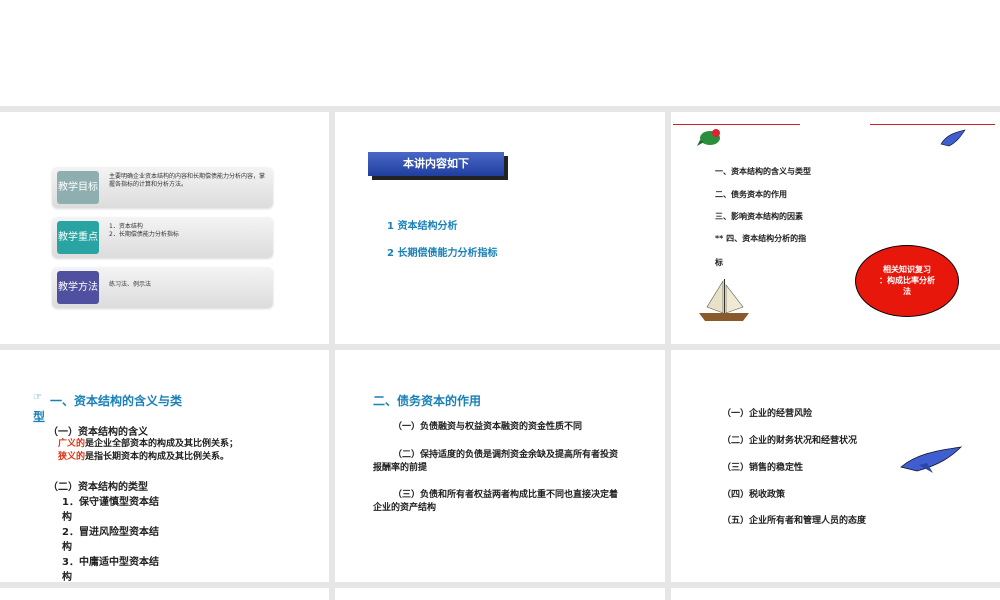  What do you see at coordinates (110, 532) in the screenshot?
I see `type-2: 2．冒进风险型资本结` at bounding box center [110, 532].